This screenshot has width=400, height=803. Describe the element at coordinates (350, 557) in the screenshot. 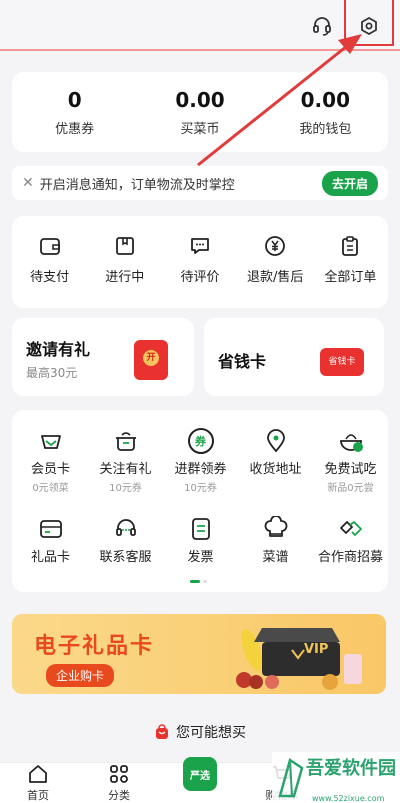

I see `service-label: 合作商招募` at that location.